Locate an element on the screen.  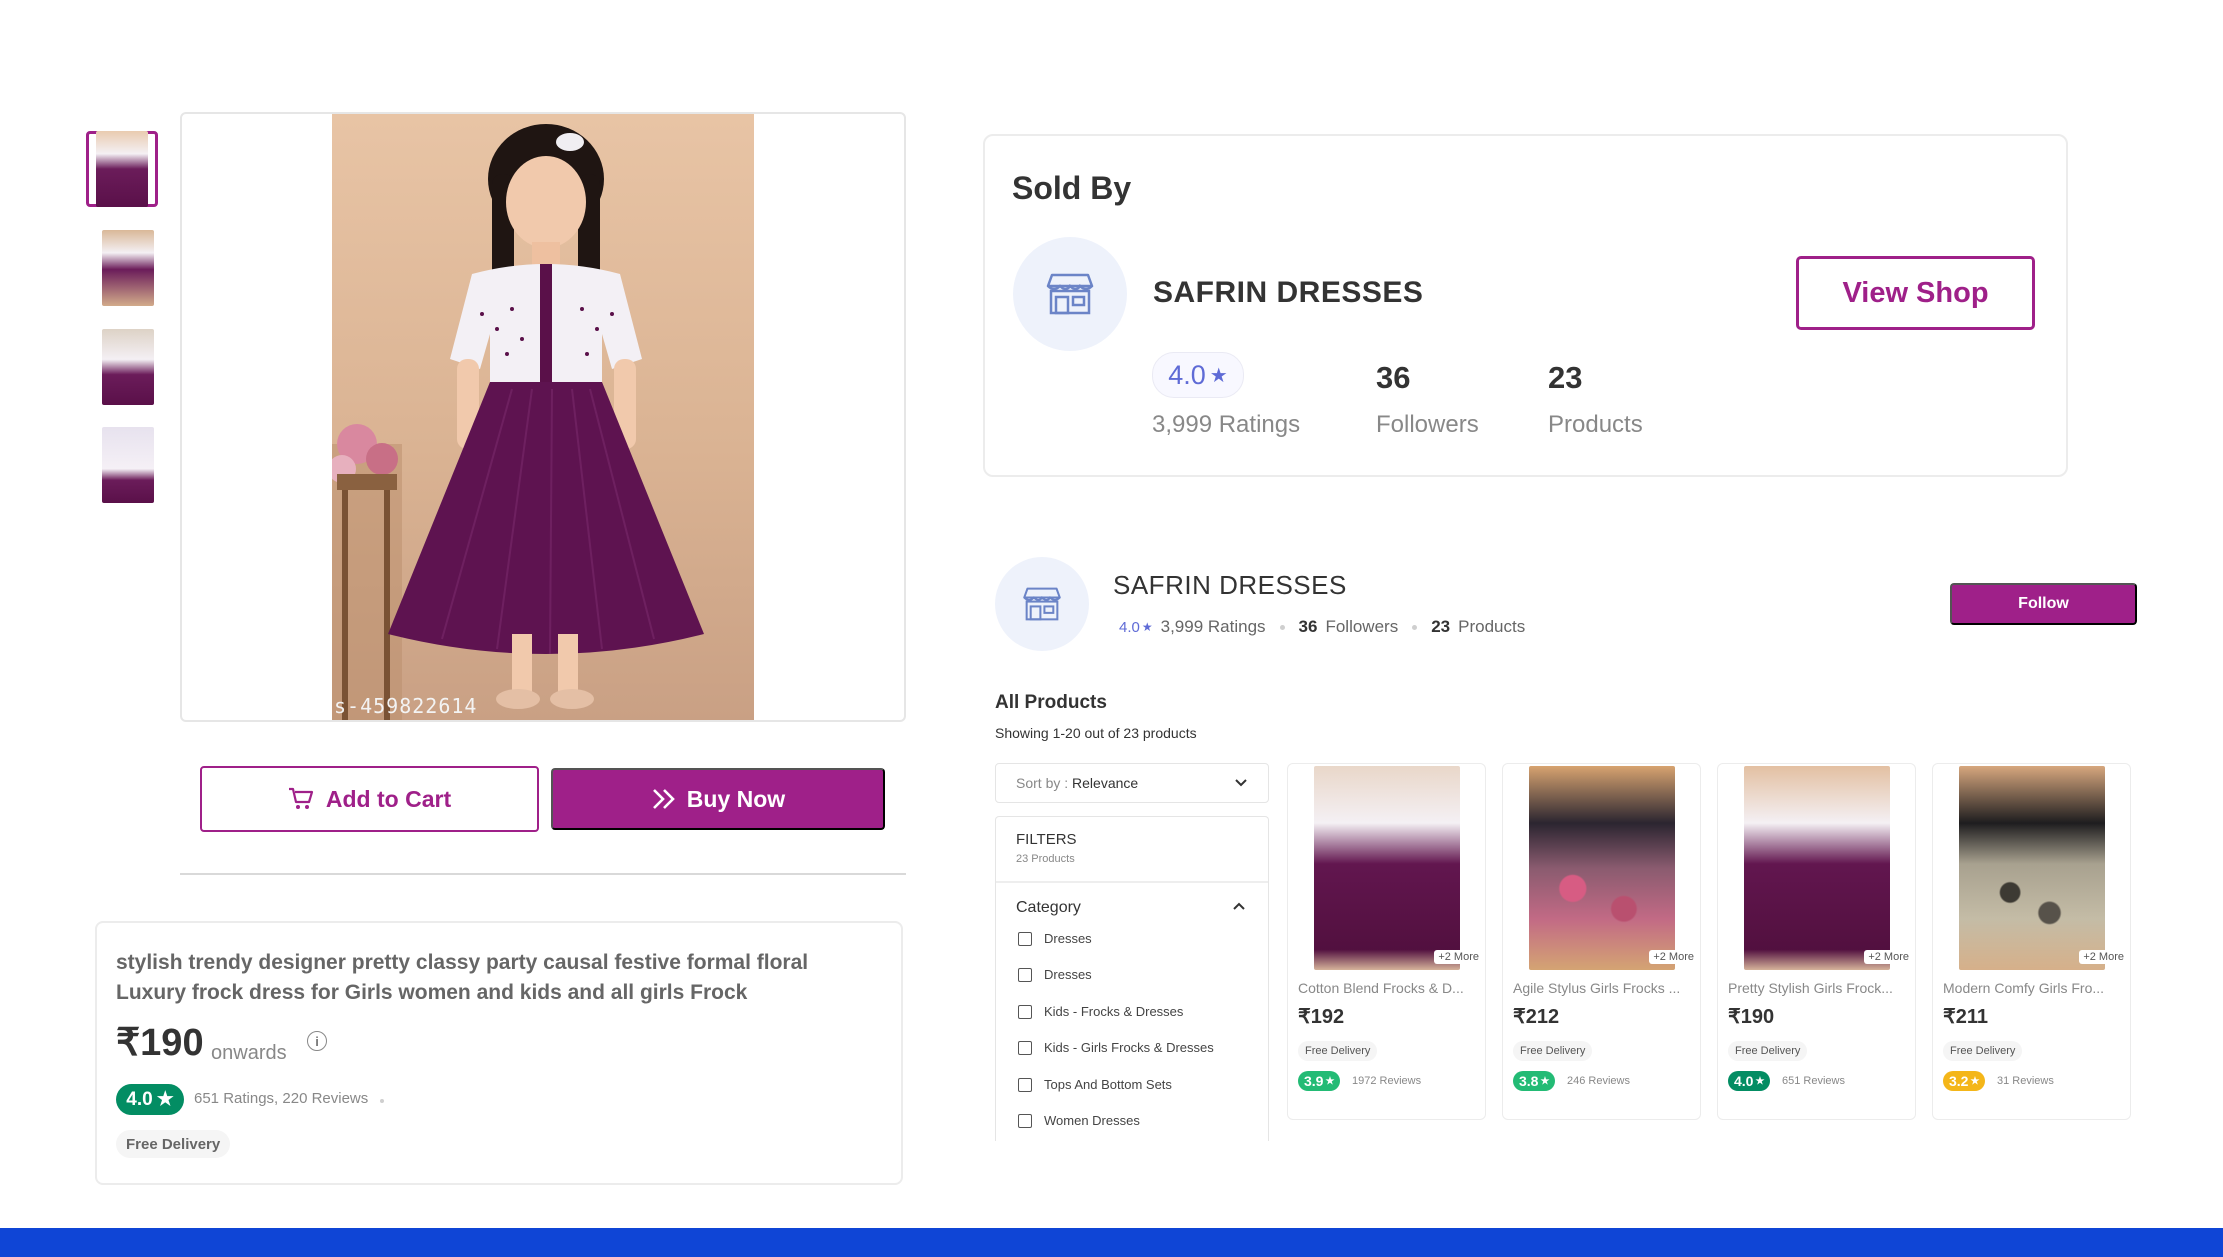
category-option-label: Kids - Girls Frocks & Dresses is located at coordinates (1129, 1047).